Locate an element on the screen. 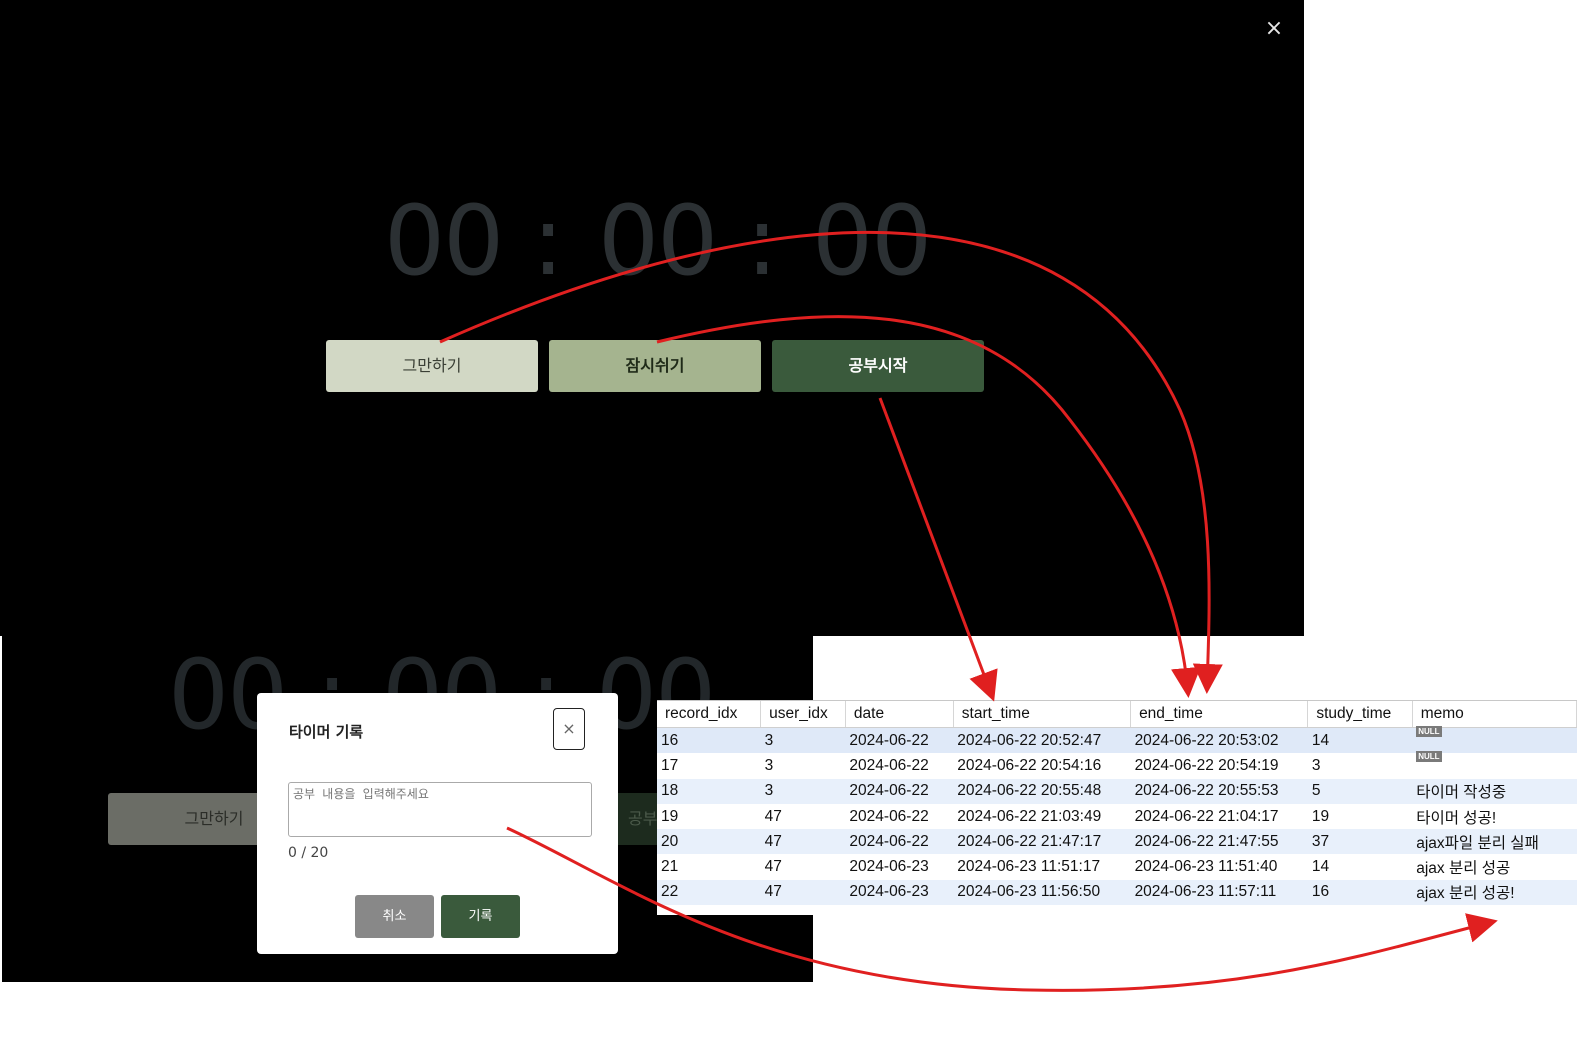  timer-seconds: 00 is located at coordinates (872, 241).